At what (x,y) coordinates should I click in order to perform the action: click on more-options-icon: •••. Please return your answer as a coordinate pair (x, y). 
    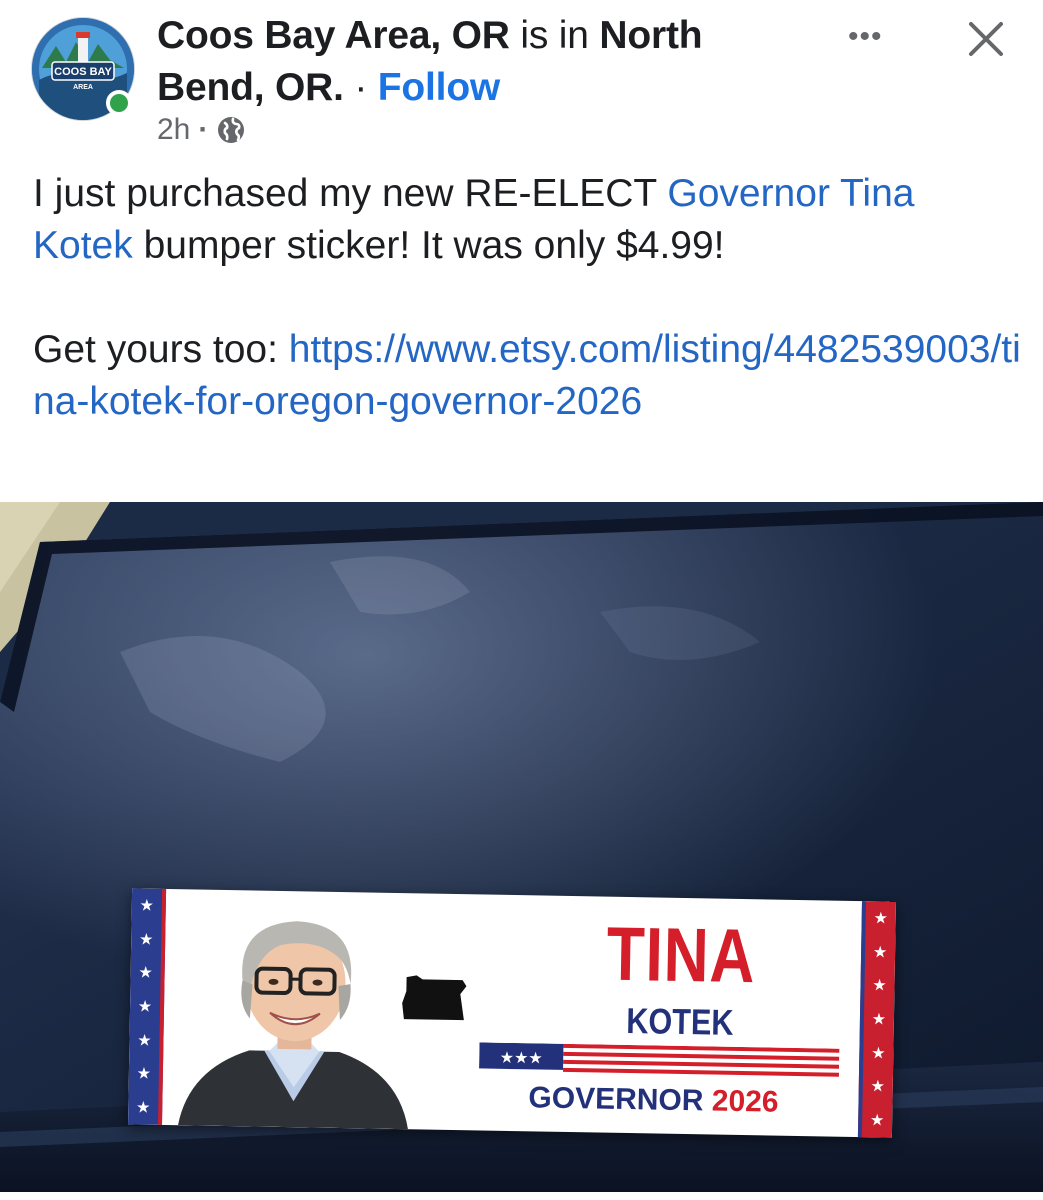
    Looking at the image, I should click on (865, 37).